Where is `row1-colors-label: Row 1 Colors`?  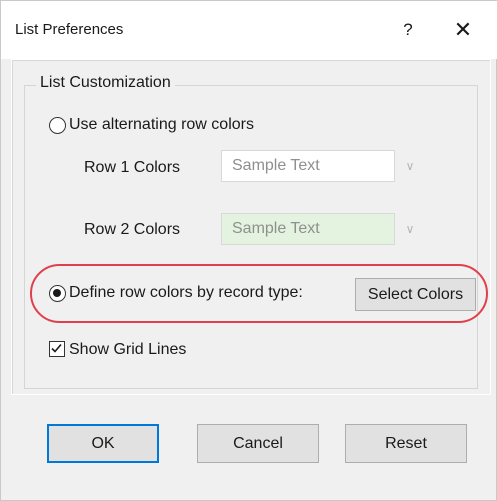 row1-colors-label: Row 1 Colors is located at coordinates (132, 167).